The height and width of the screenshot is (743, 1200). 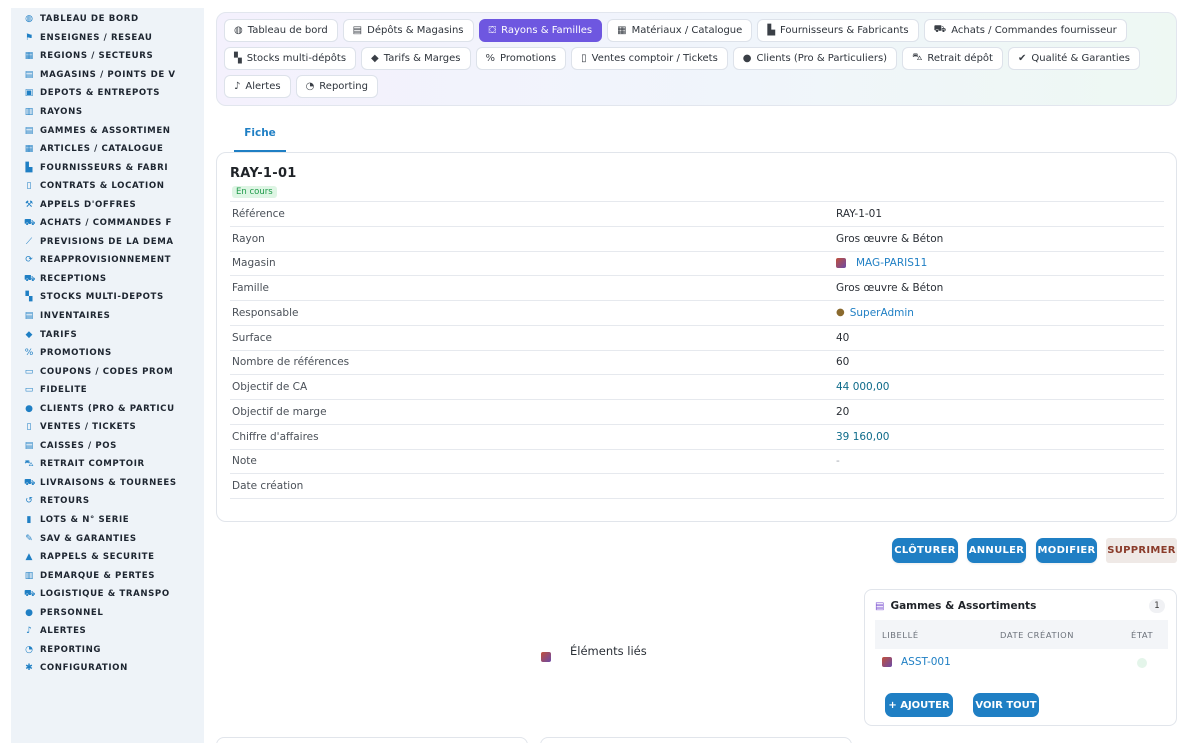 I want to click on close-record-button: CLÔTURER, so click(x=925, y=550).